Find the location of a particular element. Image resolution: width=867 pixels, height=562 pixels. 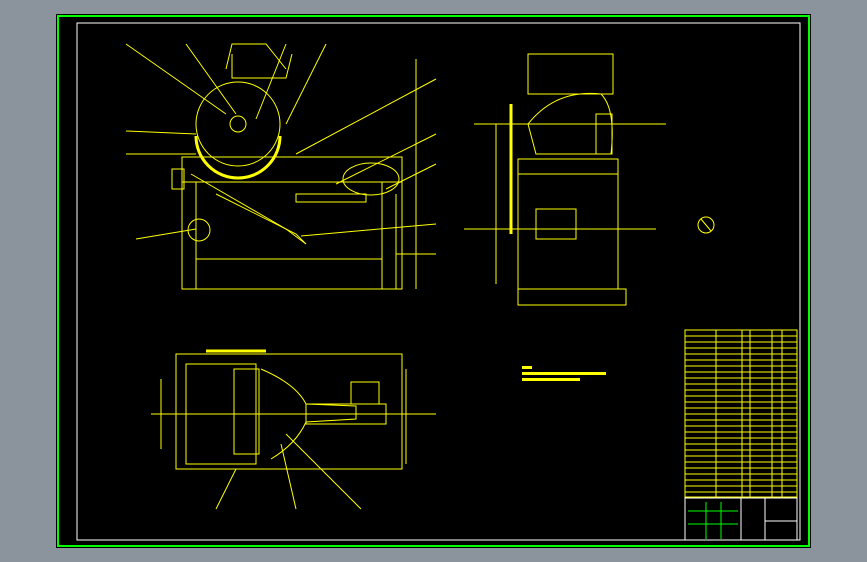

detail-view is located at coordinates (706, 225).